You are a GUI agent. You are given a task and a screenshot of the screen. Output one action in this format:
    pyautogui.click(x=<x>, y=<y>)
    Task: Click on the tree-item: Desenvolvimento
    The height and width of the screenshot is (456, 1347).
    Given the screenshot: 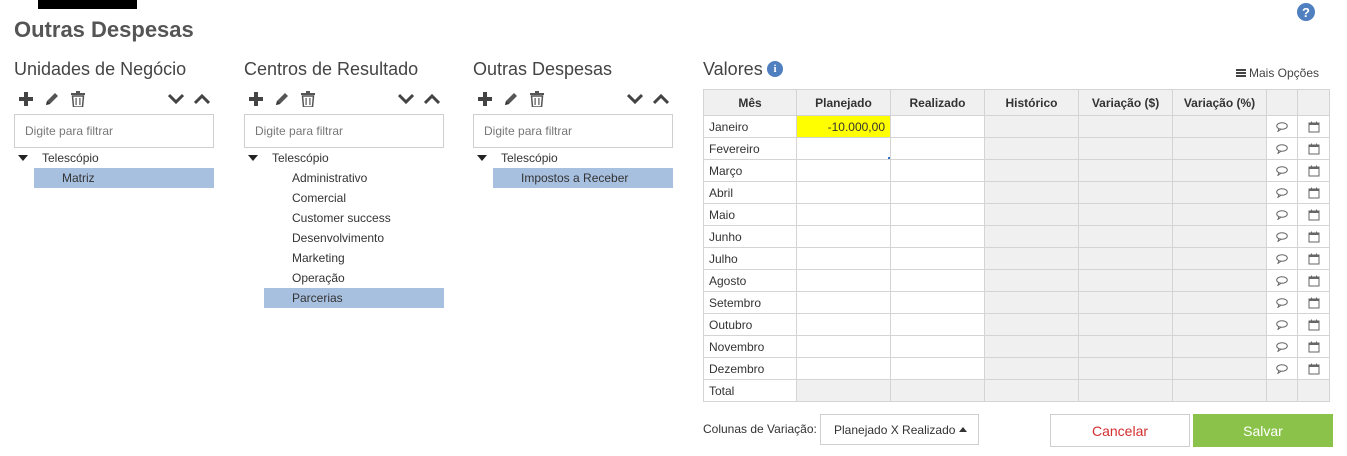 What is the action you would take?
    pyautogui.click(x=354, y=238)
    